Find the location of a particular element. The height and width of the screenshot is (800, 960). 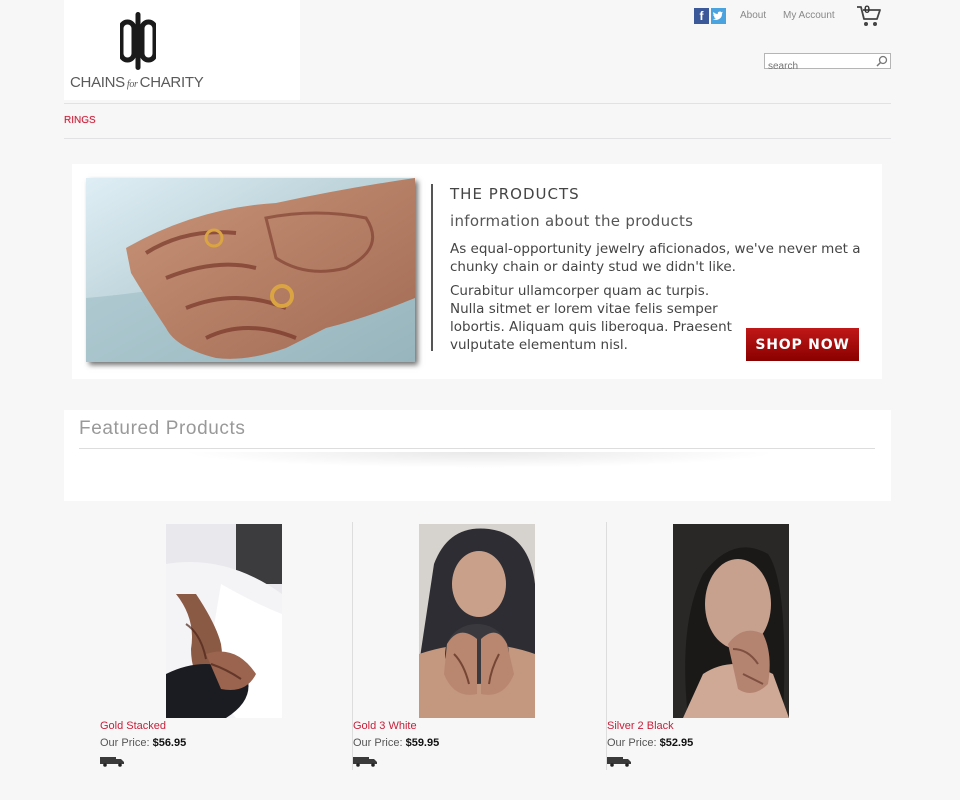

shop-now-button: SHOP NOW is located at coordinates (802, 344).